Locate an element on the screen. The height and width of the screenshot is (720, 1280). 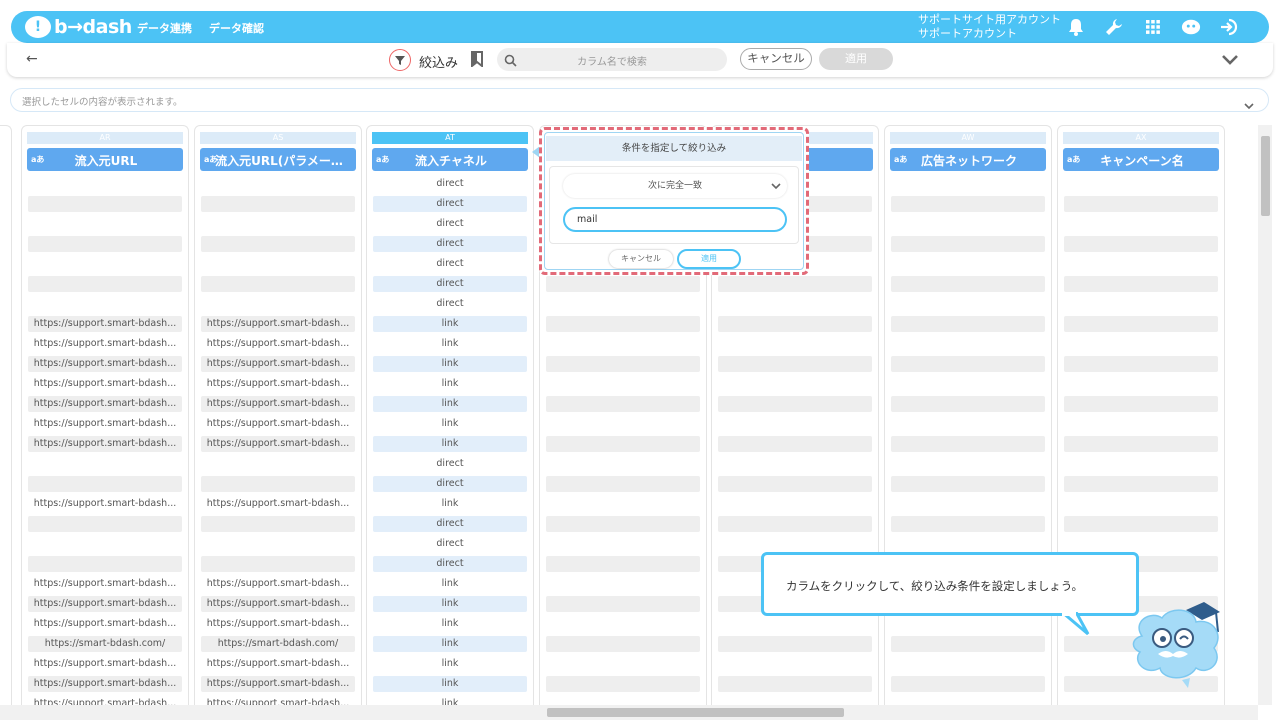
column-letter: AX is located at coordinates (1141, 138).